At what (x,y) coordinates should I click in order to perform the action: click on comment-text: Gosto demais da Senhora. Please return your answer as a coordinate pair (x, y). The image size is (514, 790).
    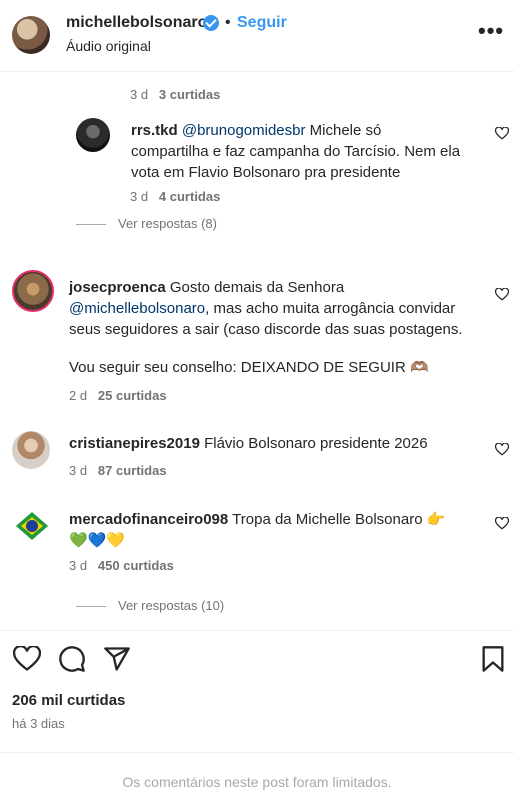
    Looking at the image, I should click on (257, 287).